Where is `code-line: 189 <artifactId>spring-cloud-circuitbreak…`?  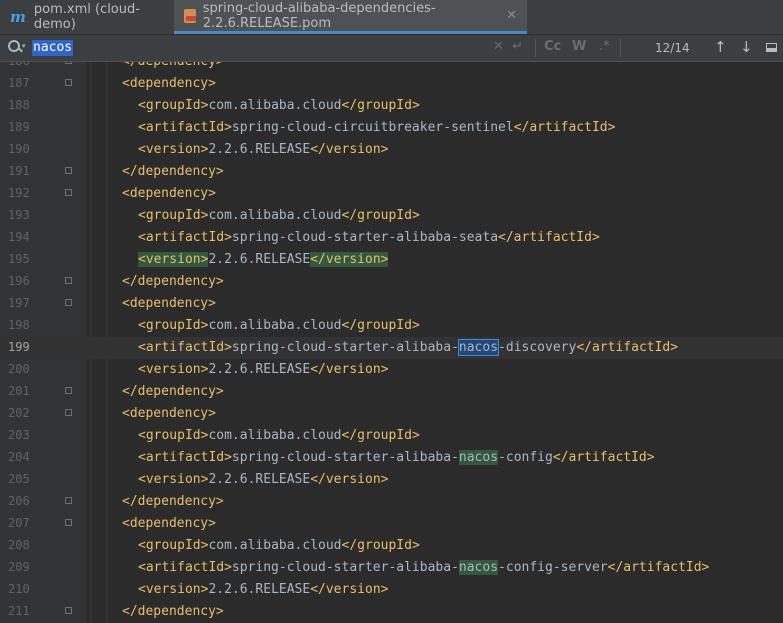 code-line: 189 <artifactId>spring-cloud-circuitbreak… is located at coordinates (391, 128).